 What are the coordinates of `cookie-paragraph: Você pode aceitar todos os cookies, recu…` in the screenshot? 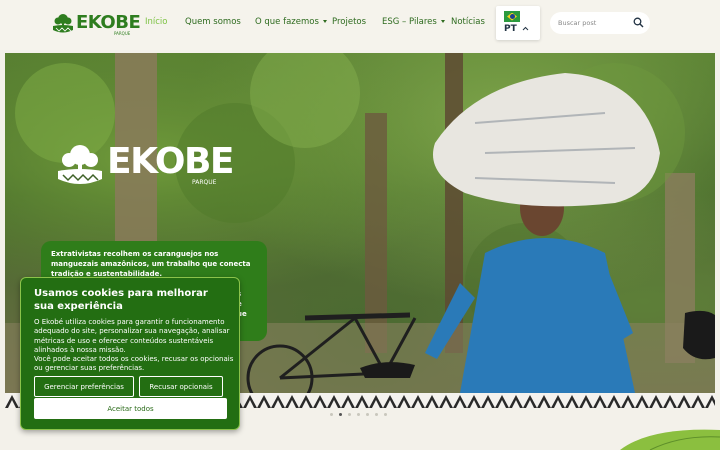 It's located at (134, 364).